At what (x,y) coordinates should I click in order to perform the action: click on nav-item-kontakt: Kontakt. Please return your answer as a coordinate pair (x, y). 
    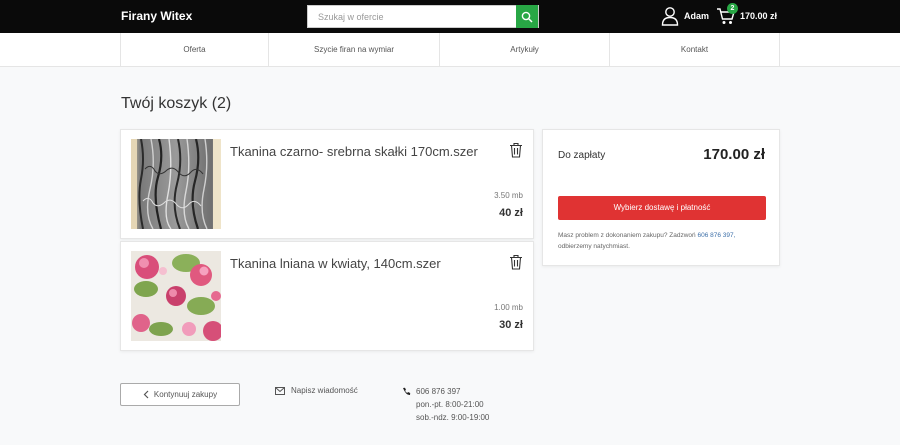
    Looking at the image, I should click on (695, 49).